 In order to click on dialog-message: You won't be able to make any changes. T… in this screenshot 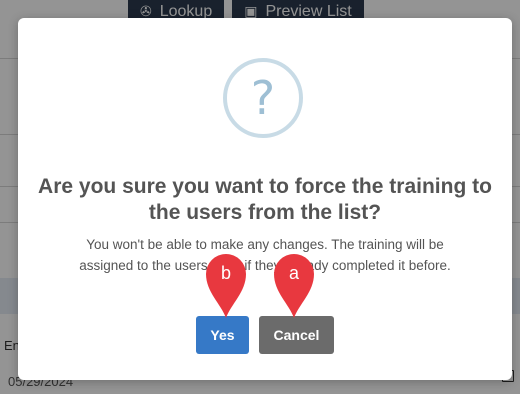, I will do `click(265, 255)`.